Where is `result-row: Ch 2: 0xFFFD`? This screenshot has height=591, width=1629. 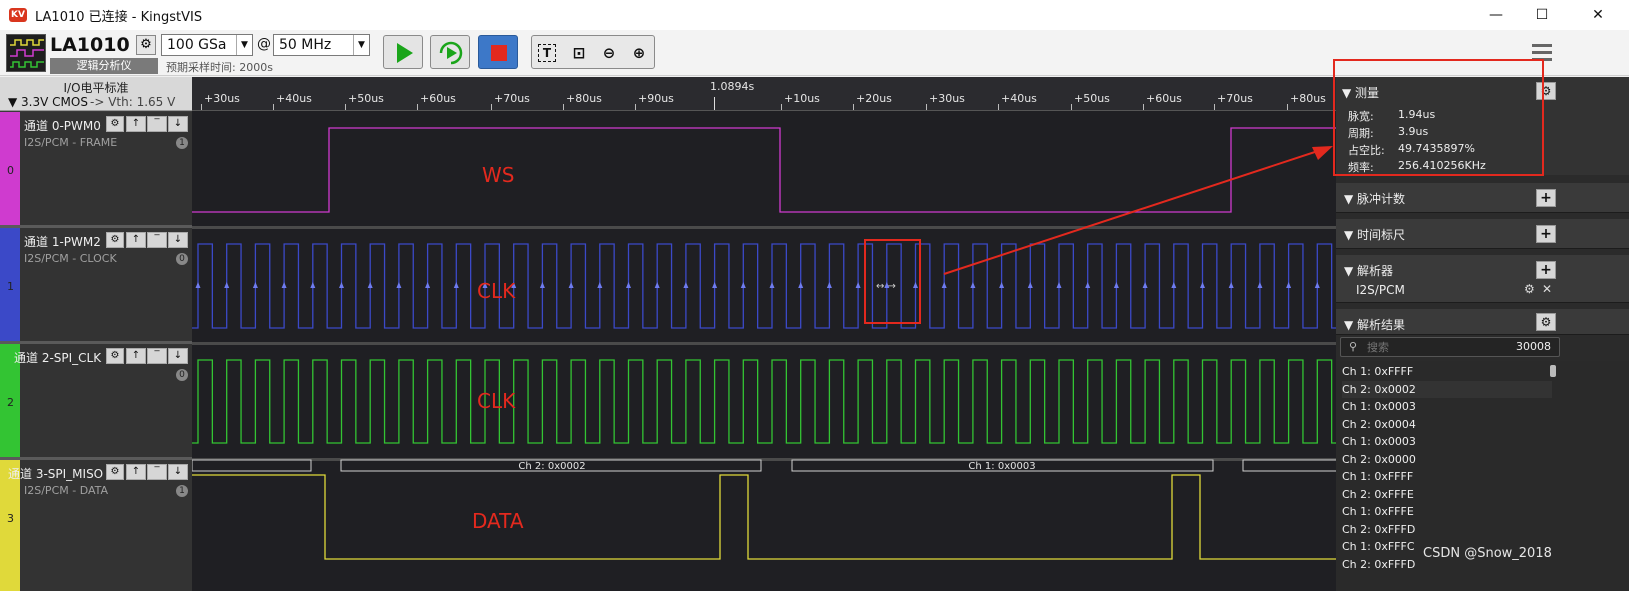 result-row: Ch 2: 0xFFFD is located at coordinates (1447, 529).